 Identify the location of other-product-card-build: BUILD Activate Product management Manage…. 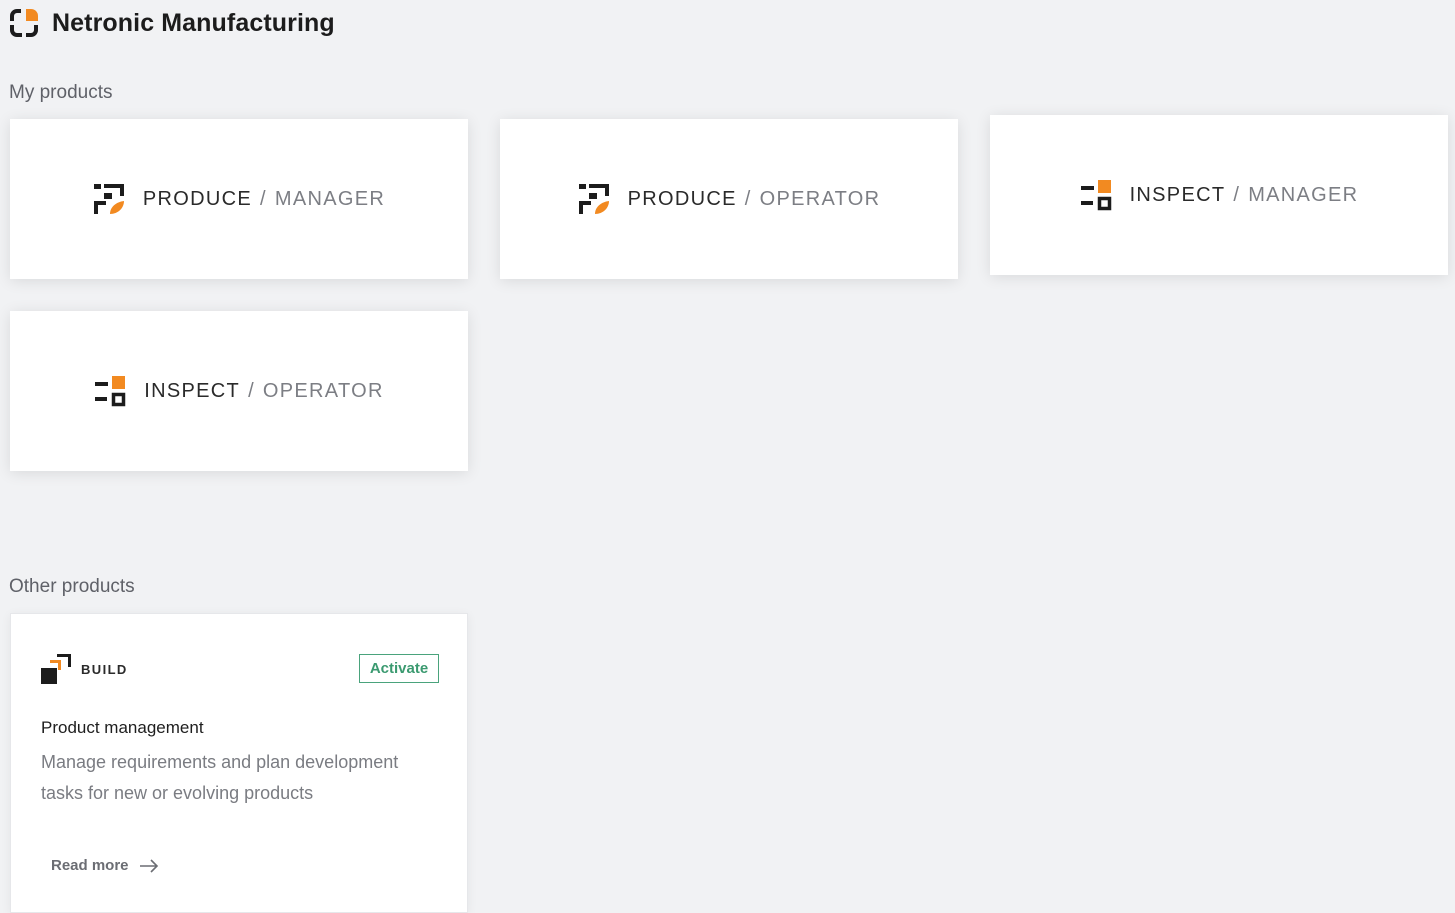
(239, 763).